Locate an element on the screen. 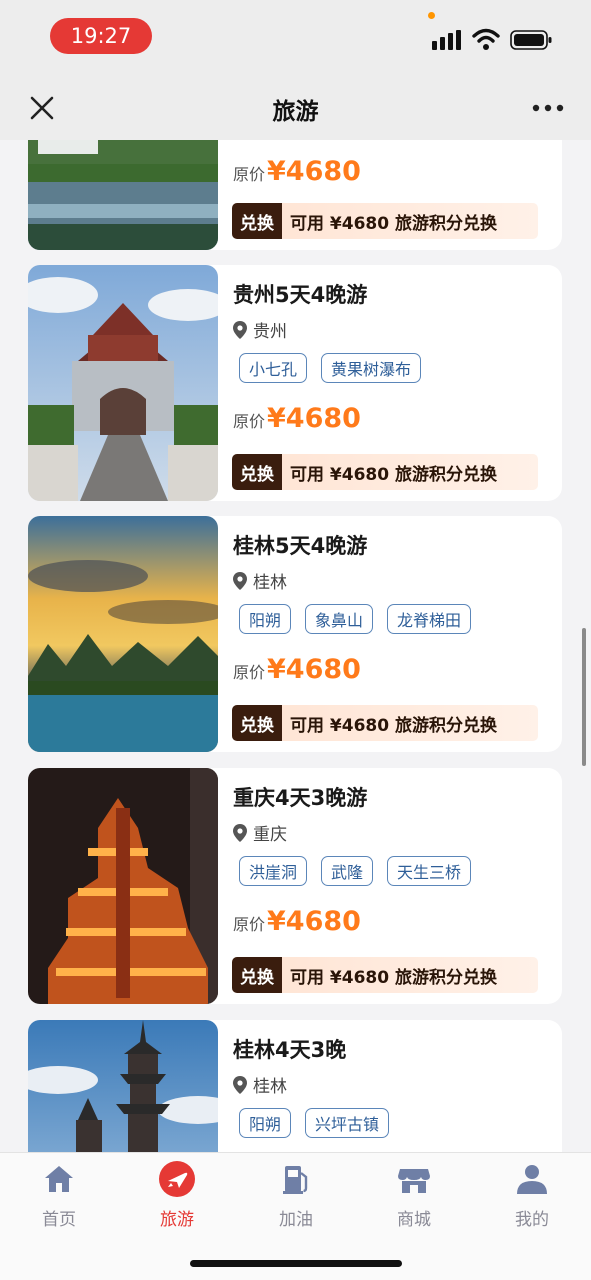  page-title: 旅游 is located at coordinates (295, 112).